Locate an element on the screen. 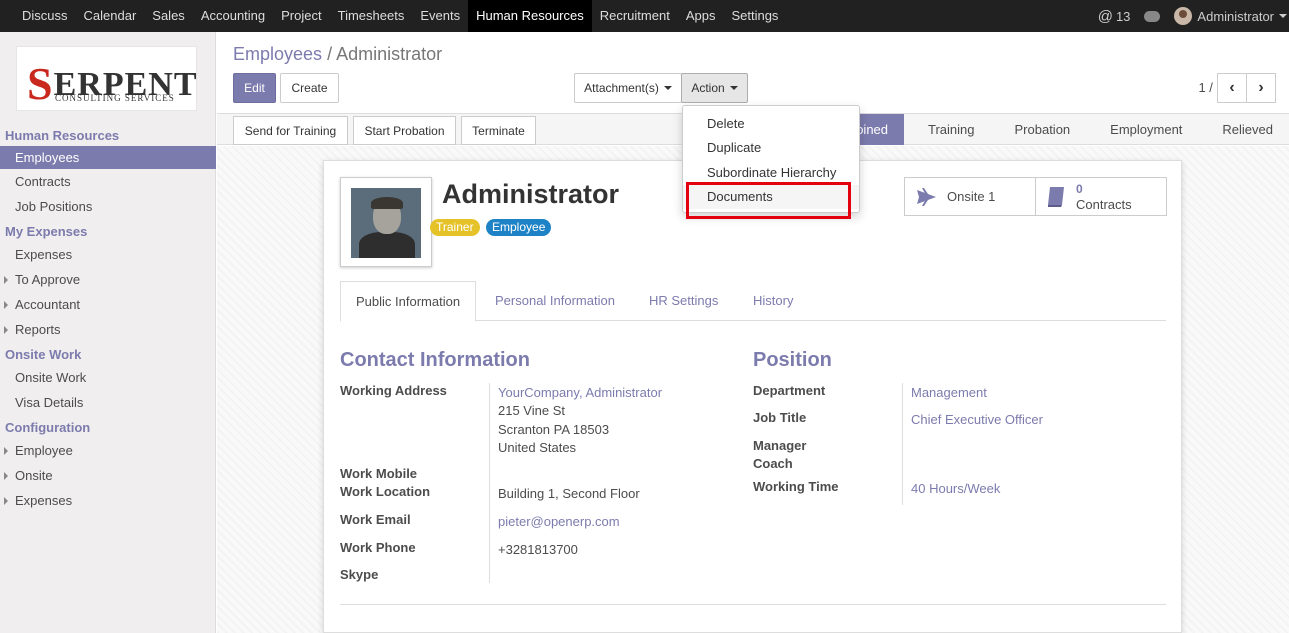 Image resolution: width=1289 pixels, height=633 pixels. user-name: Administrator is located at coordinates (1235, 16).